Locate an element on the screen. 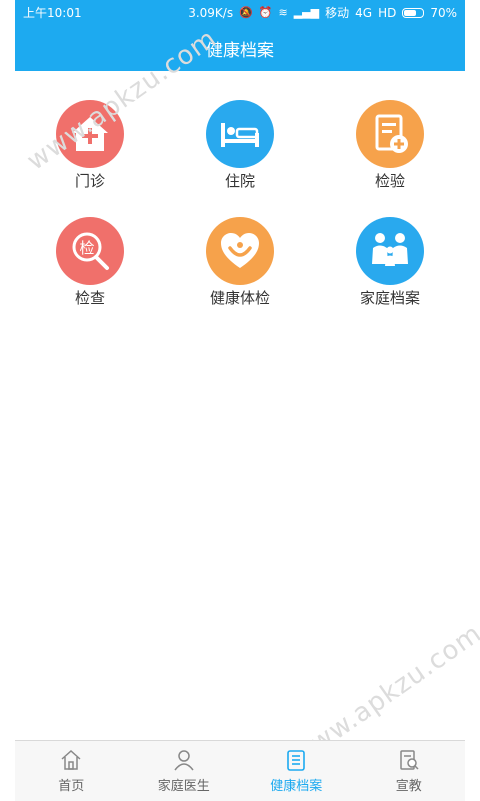 The image size is (480, 801). tile-lab-test: 检验 is located at coordinates (390, 145).